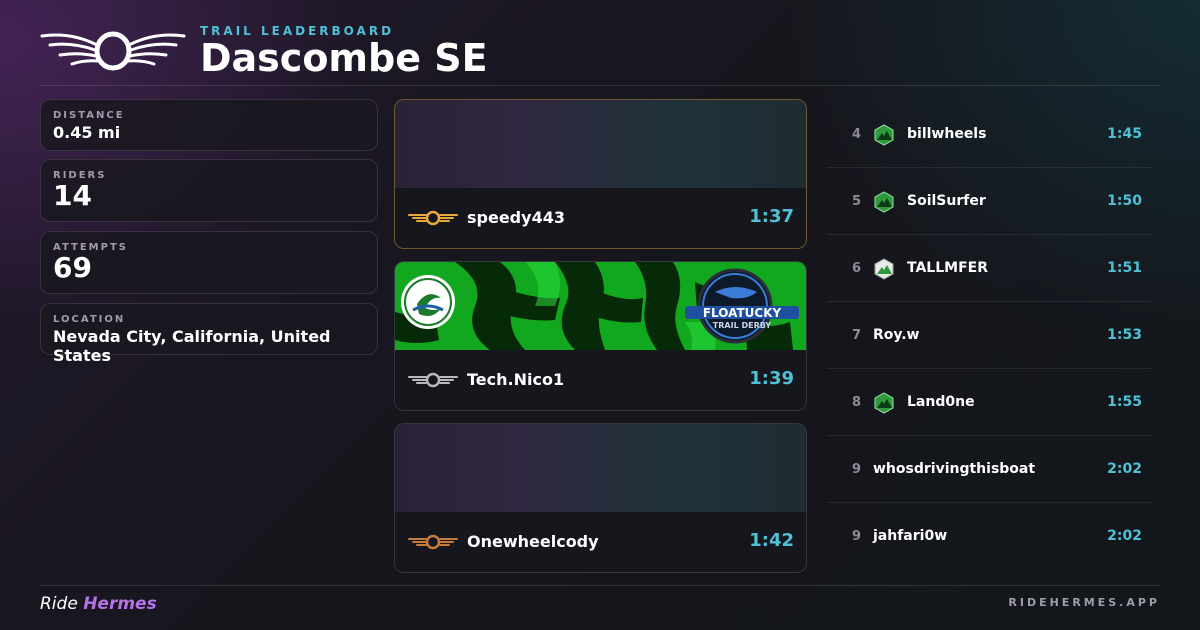 Image resolution: width=1200 pixels, height=630 pixels. I want to click on leaderboard-row: 5 SoilSurfer 1:50, so click(989, 201).